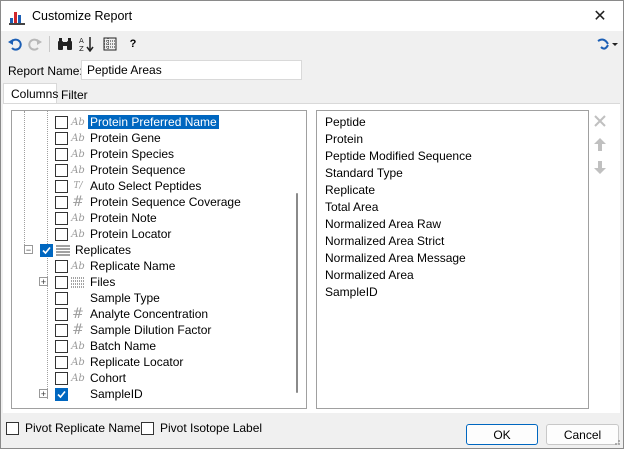  What do you see at coordinates (73, 428) in the screenshot?
I see `pivot-replicate-option: Pivot Replicate Name` at bounding box center [73, 428].